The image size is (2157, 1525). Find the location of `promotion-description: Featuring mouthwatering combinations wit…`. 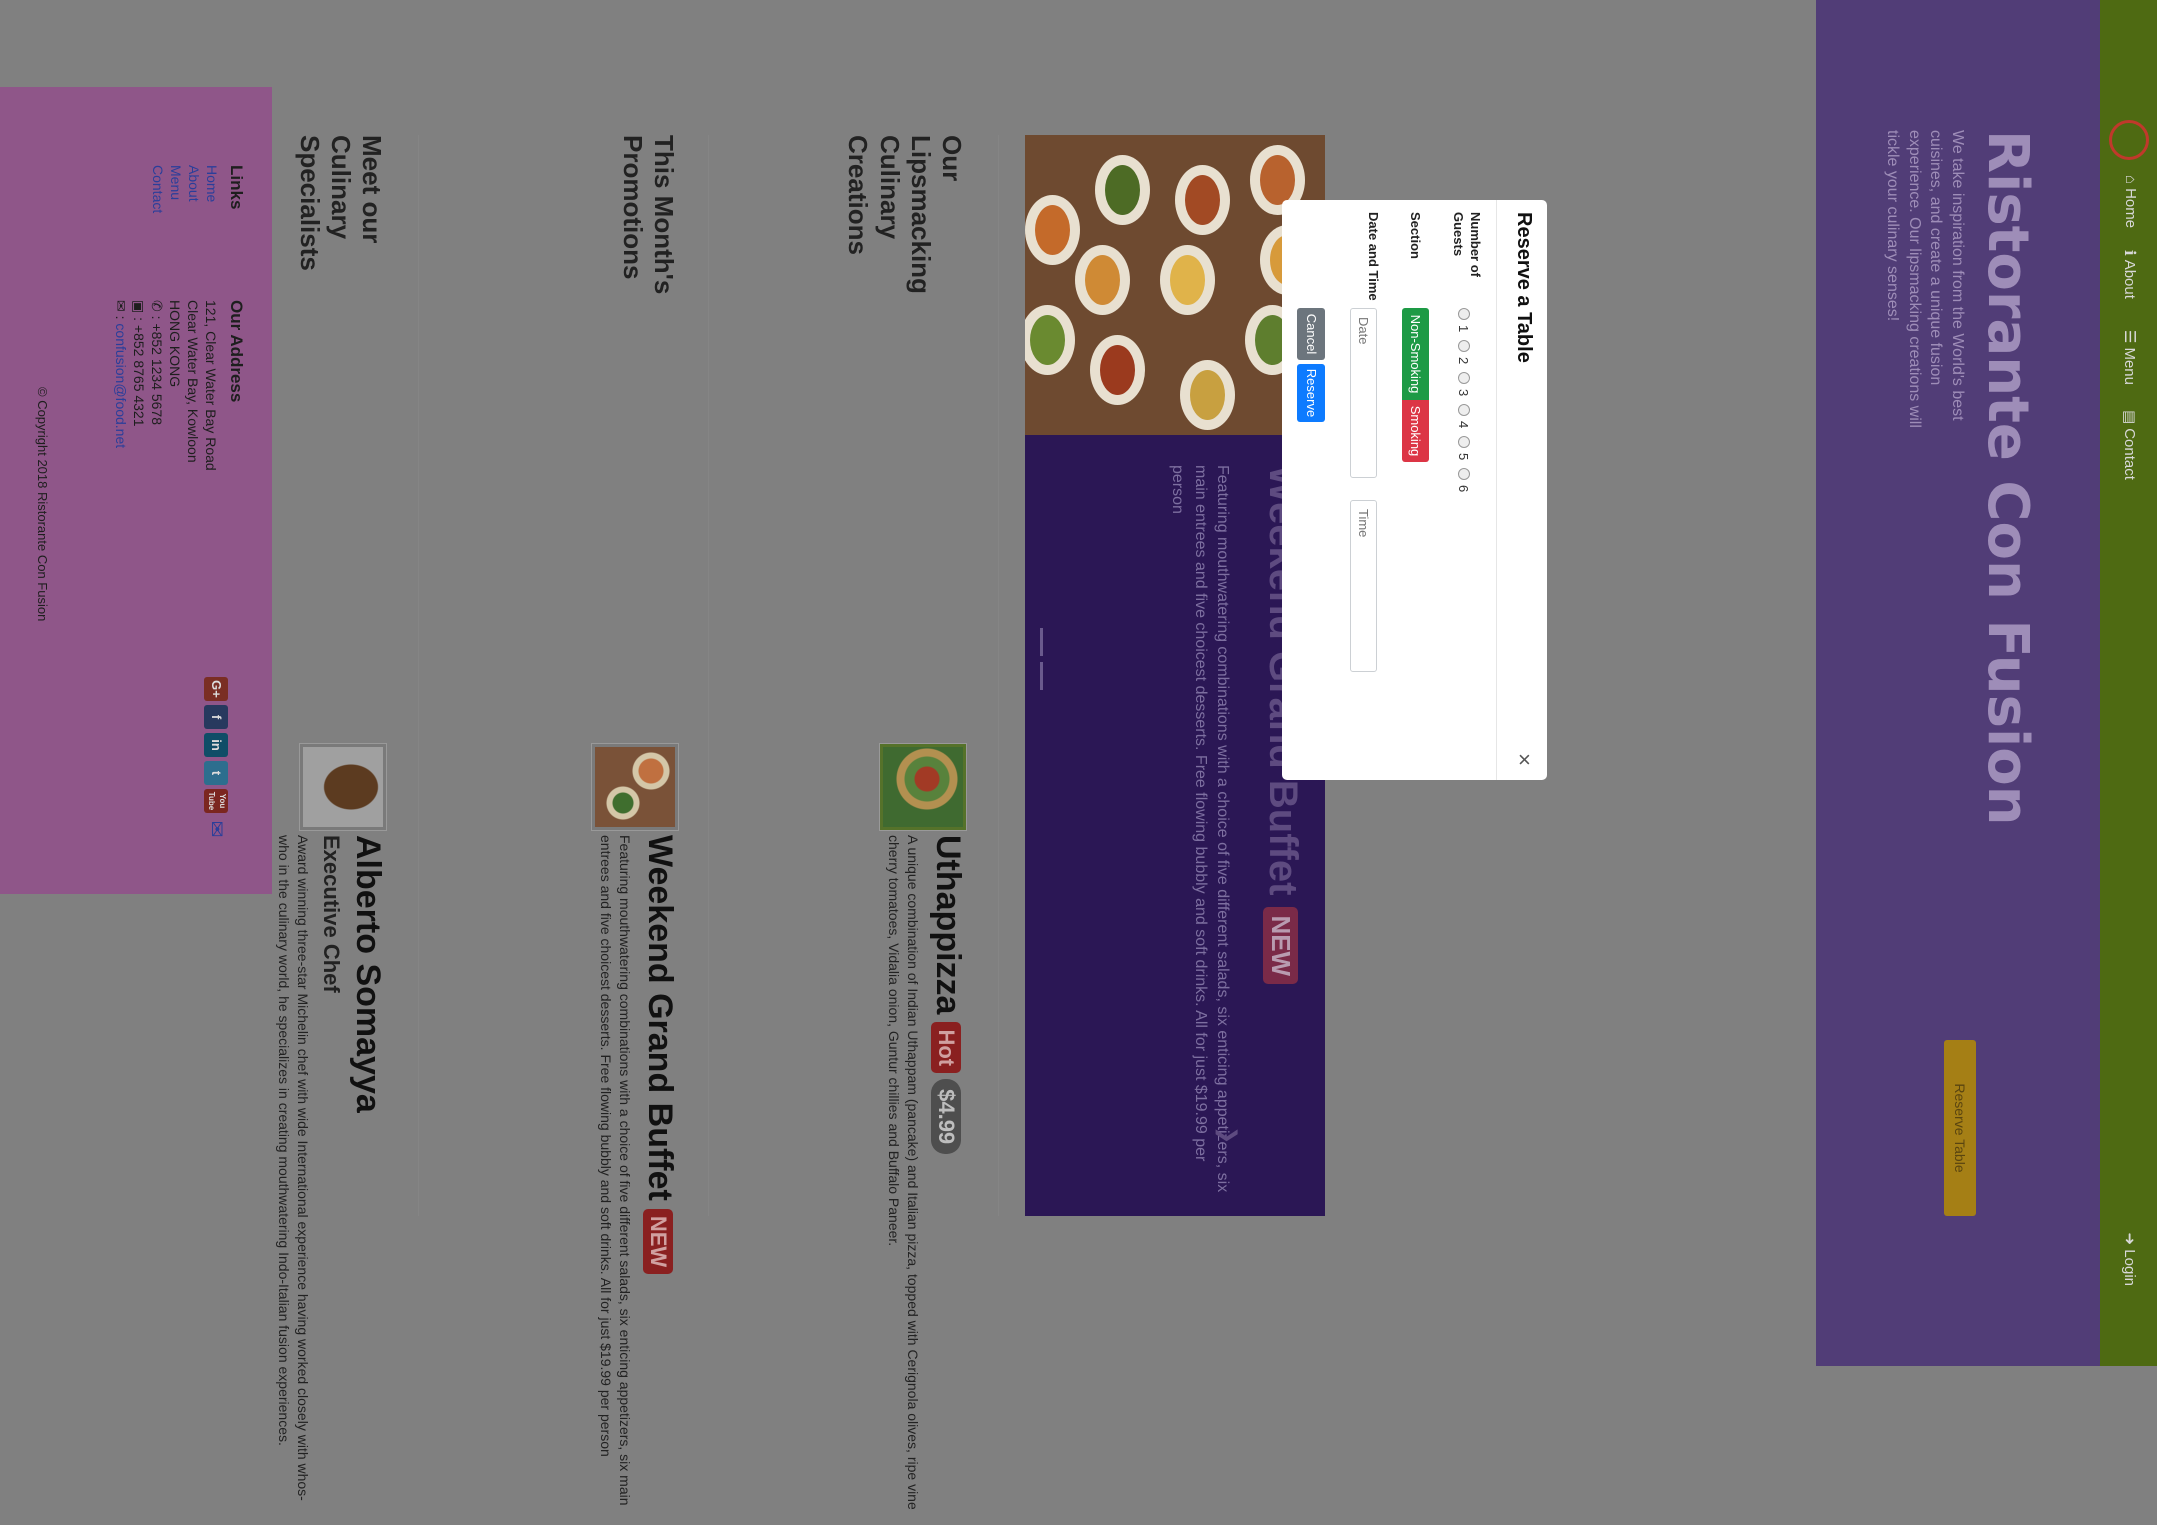

promotion-description: Featuring mouthwatering combinations wit… is located at coordinates (615, 1170).